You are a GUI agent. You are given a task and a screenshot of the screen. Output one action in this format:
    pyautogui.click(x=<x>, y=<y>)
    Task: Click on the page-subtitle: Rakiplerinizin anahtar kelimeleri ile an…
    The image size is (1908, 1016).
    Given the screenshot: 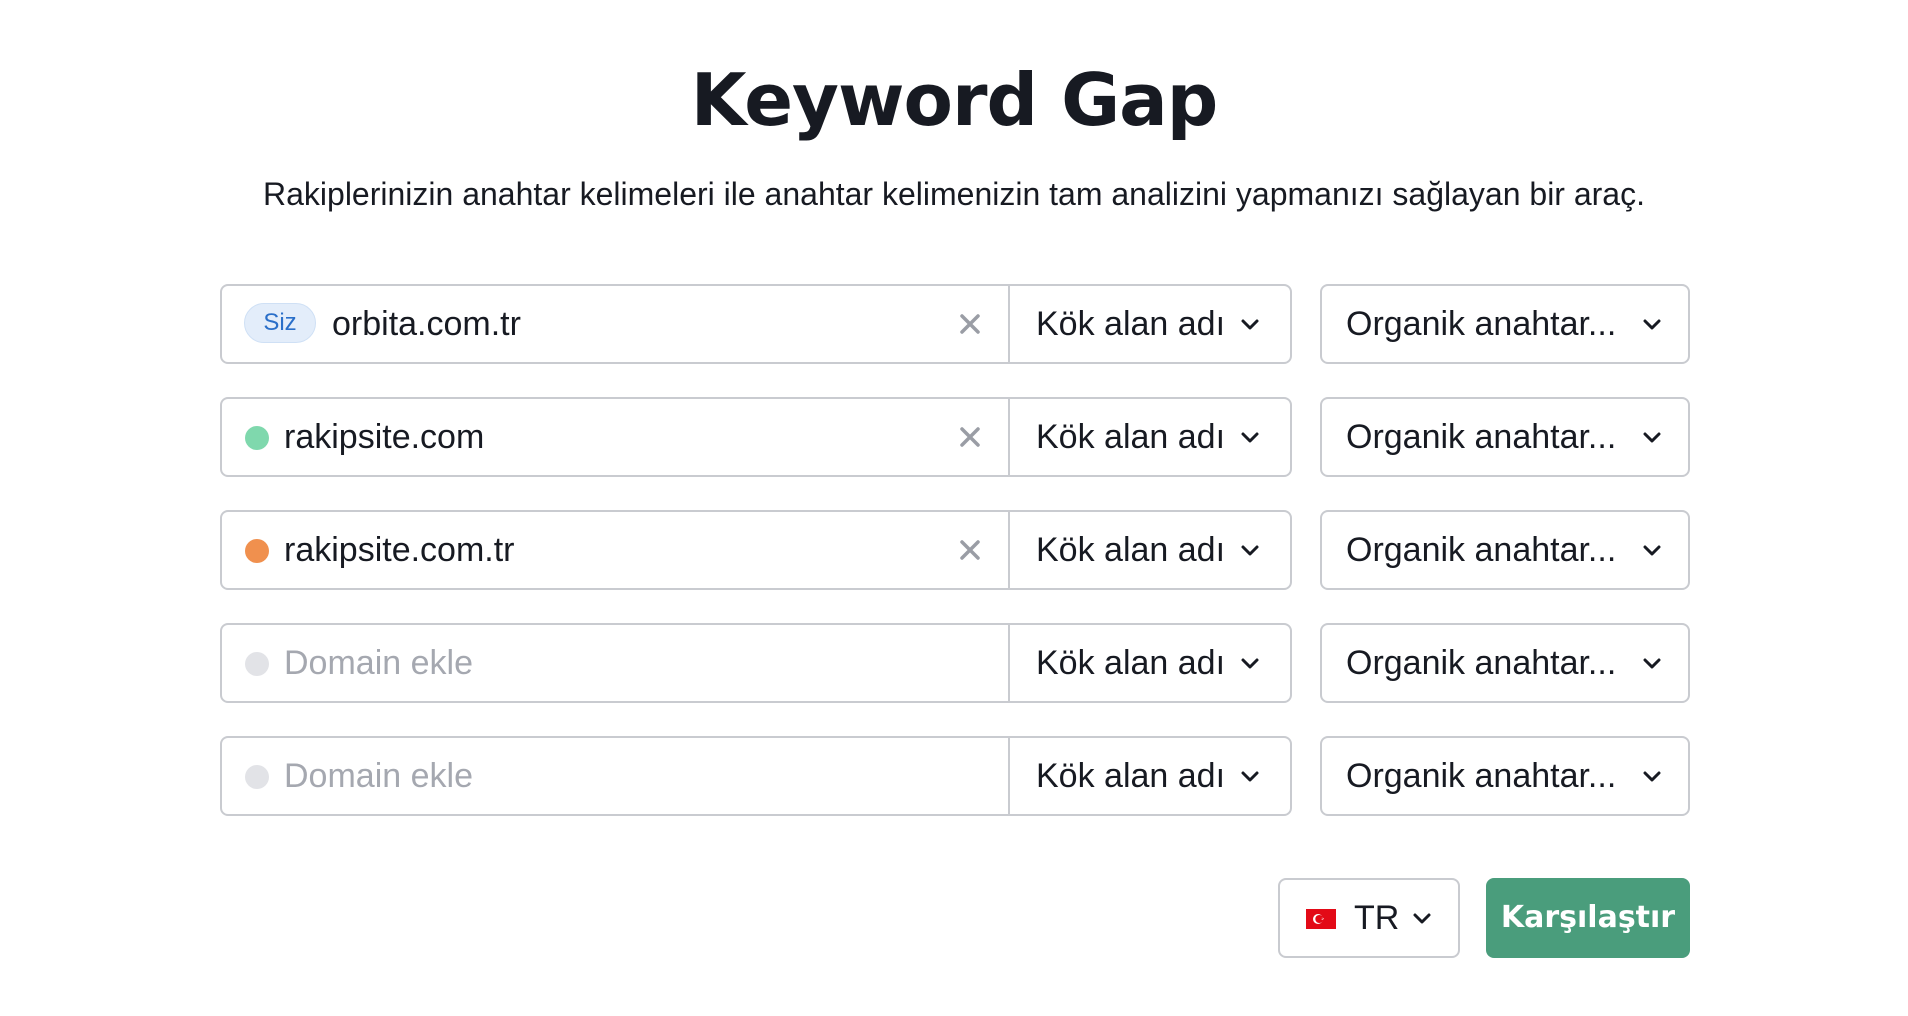 What is the action you would take?
    pyautogui.click(x=954, y=194)
    